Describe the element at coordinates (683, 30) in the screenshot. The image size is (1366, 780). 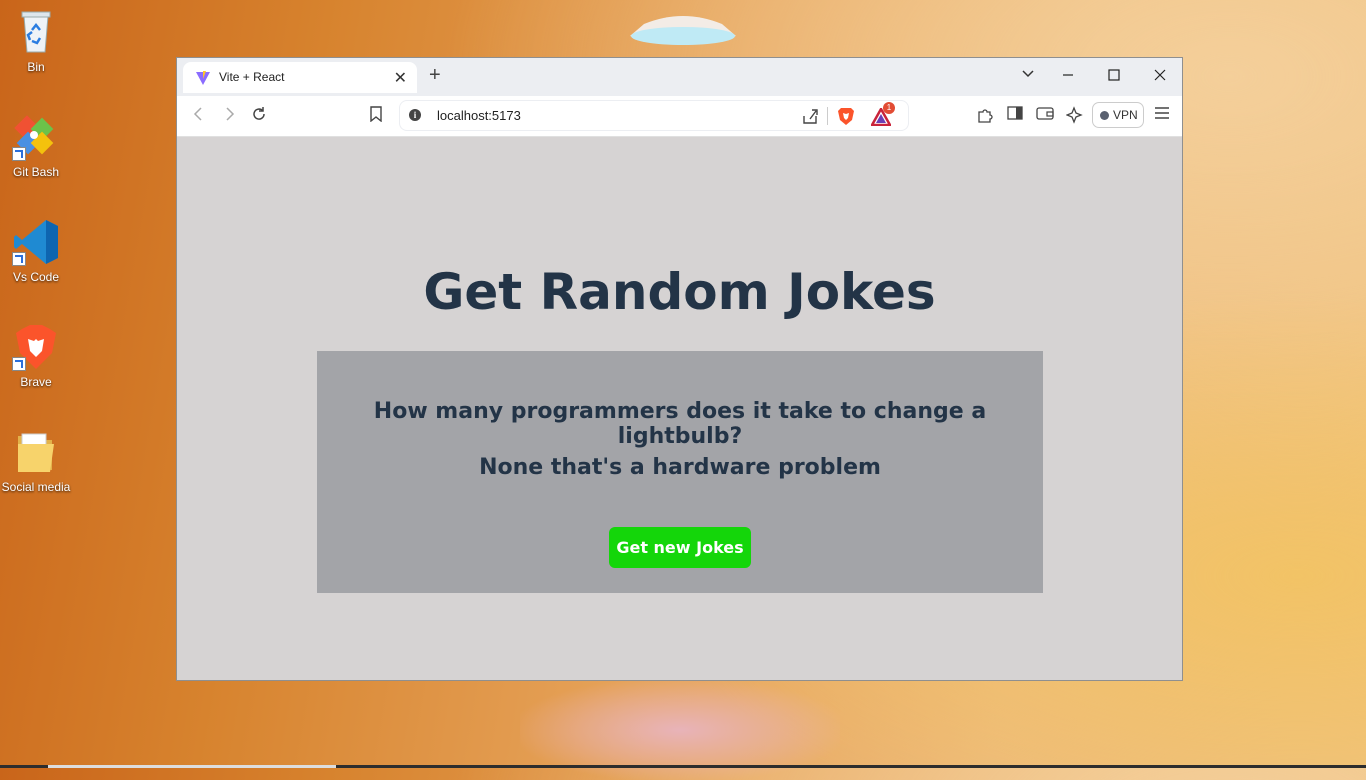
I see `ceiling-lamp` at that location.